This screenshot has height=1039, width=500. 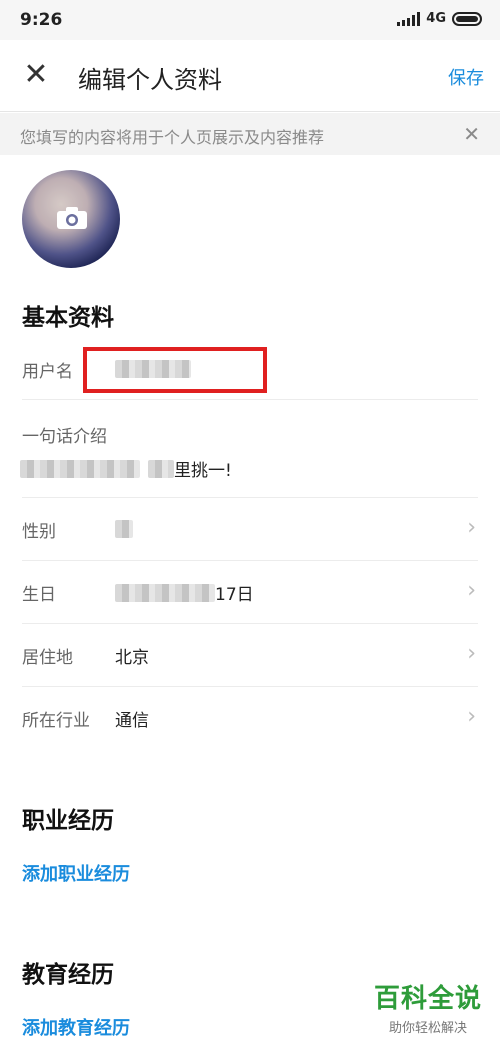 What do you see at coordinates (68, 975) in the screenshot?
I see `education-title: 教育经历` at bounding box center [68, 975].